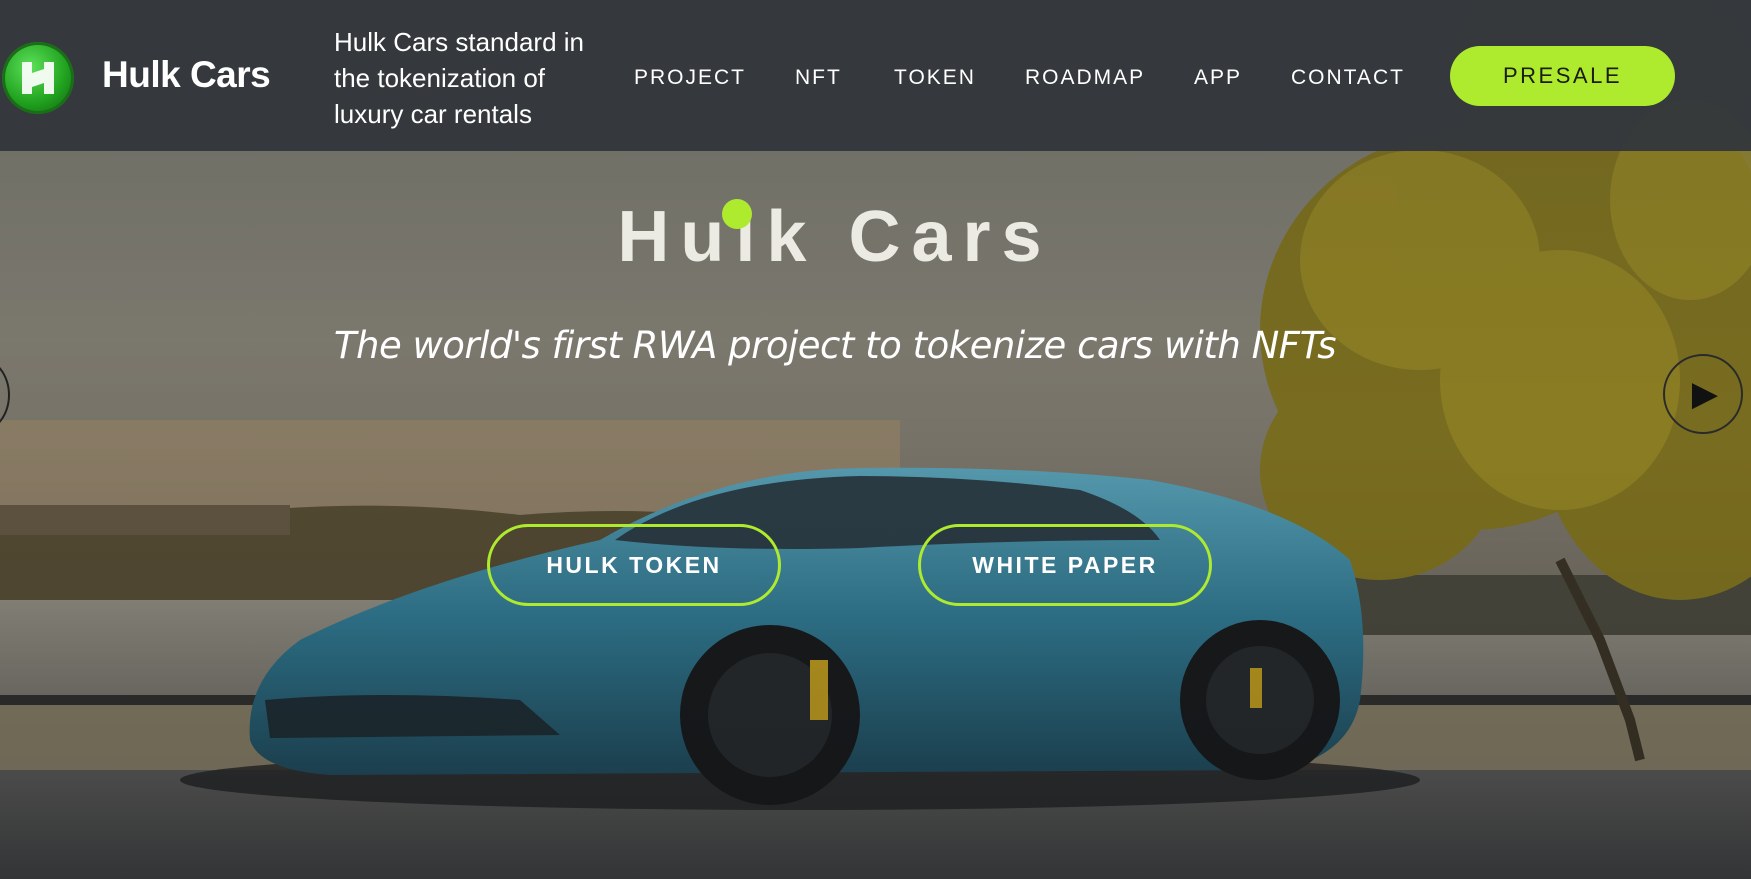 The width and height of the screenshot is (1751, 879). I want to click on hulk-h-logo-icon, so click(38, 78).